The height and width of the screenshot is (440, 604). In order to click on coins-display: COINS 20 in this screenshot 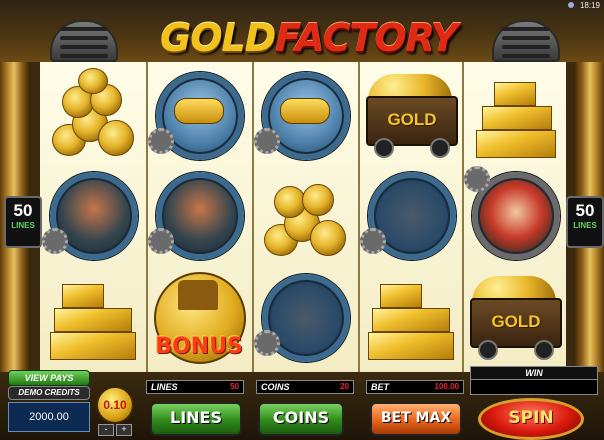, I will do `click(305, 387)`.